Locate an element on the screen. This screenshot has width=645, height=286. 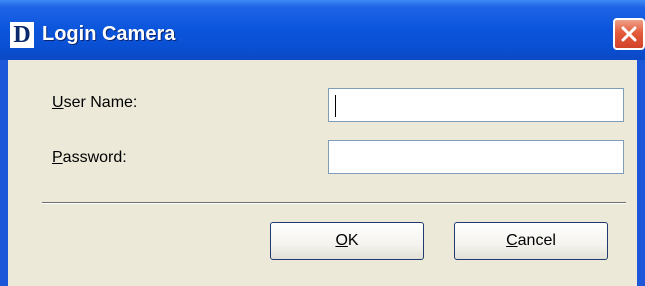
cancel-accelerator: C is located at coordinates (512, 240).